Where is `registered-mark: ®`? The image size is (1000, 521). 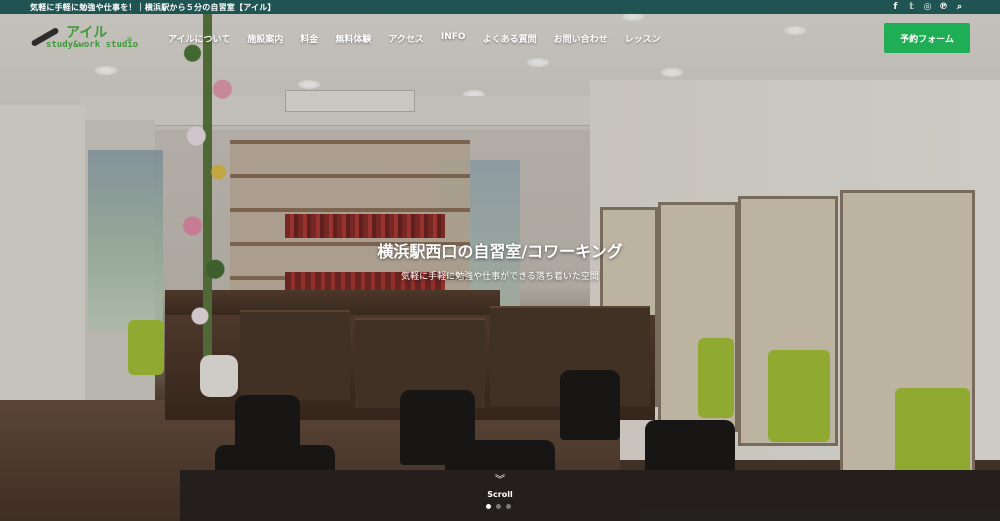 registered-mark: ® is located at coordinates (129, 40).